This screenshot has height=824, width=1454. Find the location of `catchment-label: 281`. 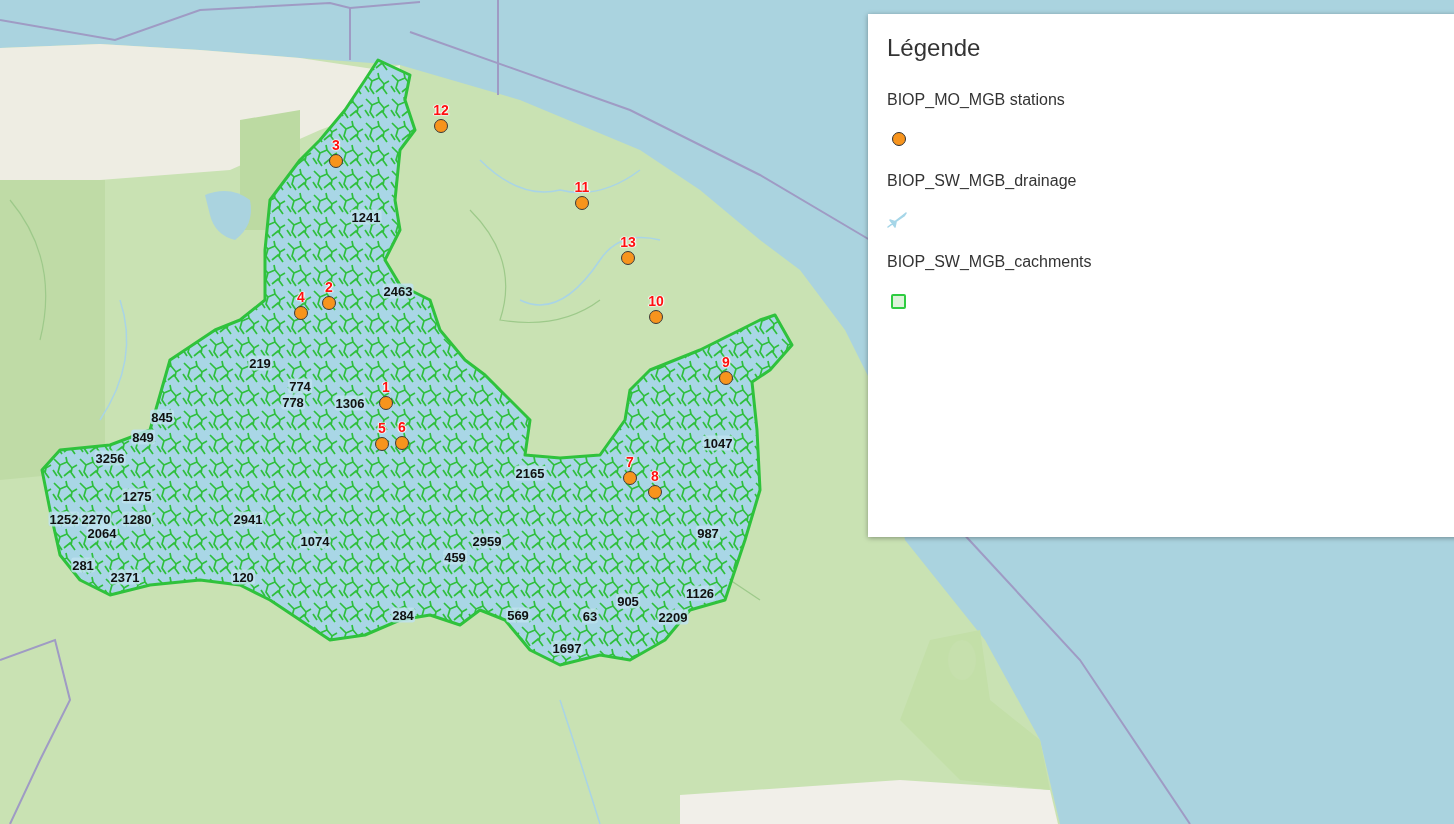

catchment-label: 281 is located at coordinates (83, 565).